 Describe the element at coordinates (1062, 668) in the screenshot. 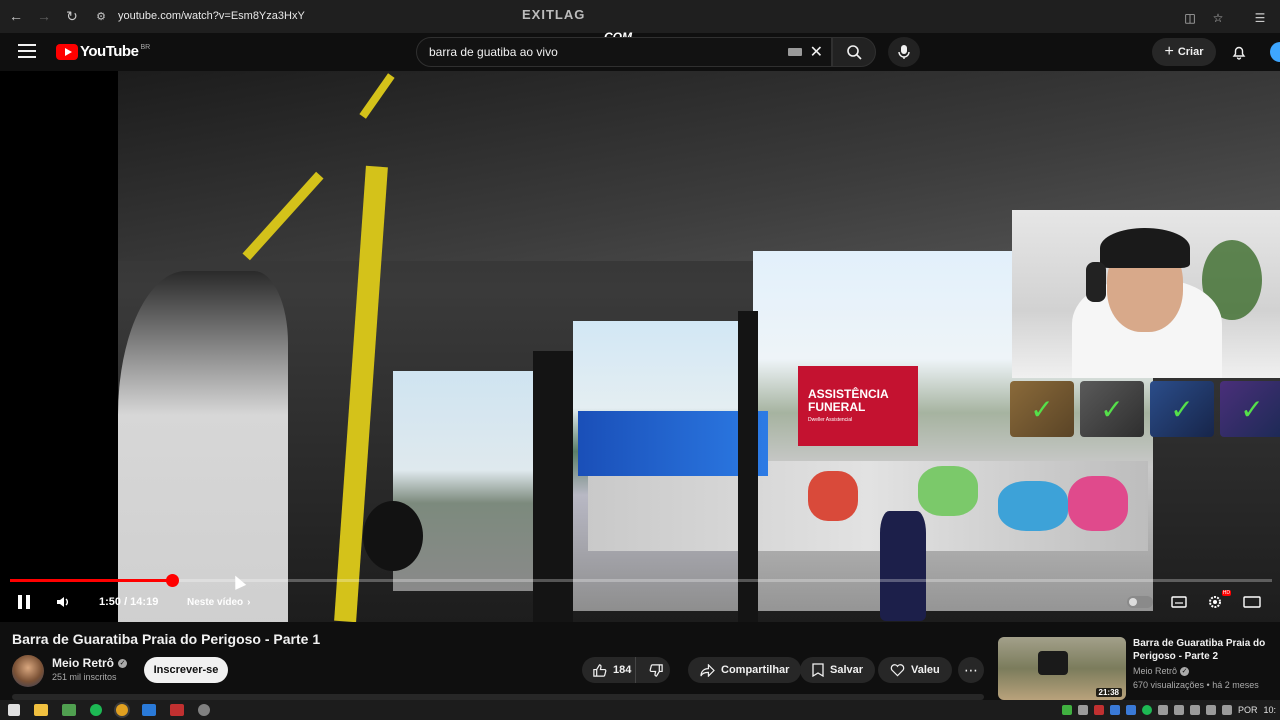

I see `recommendation-thumbnail: 21:38` at that location.